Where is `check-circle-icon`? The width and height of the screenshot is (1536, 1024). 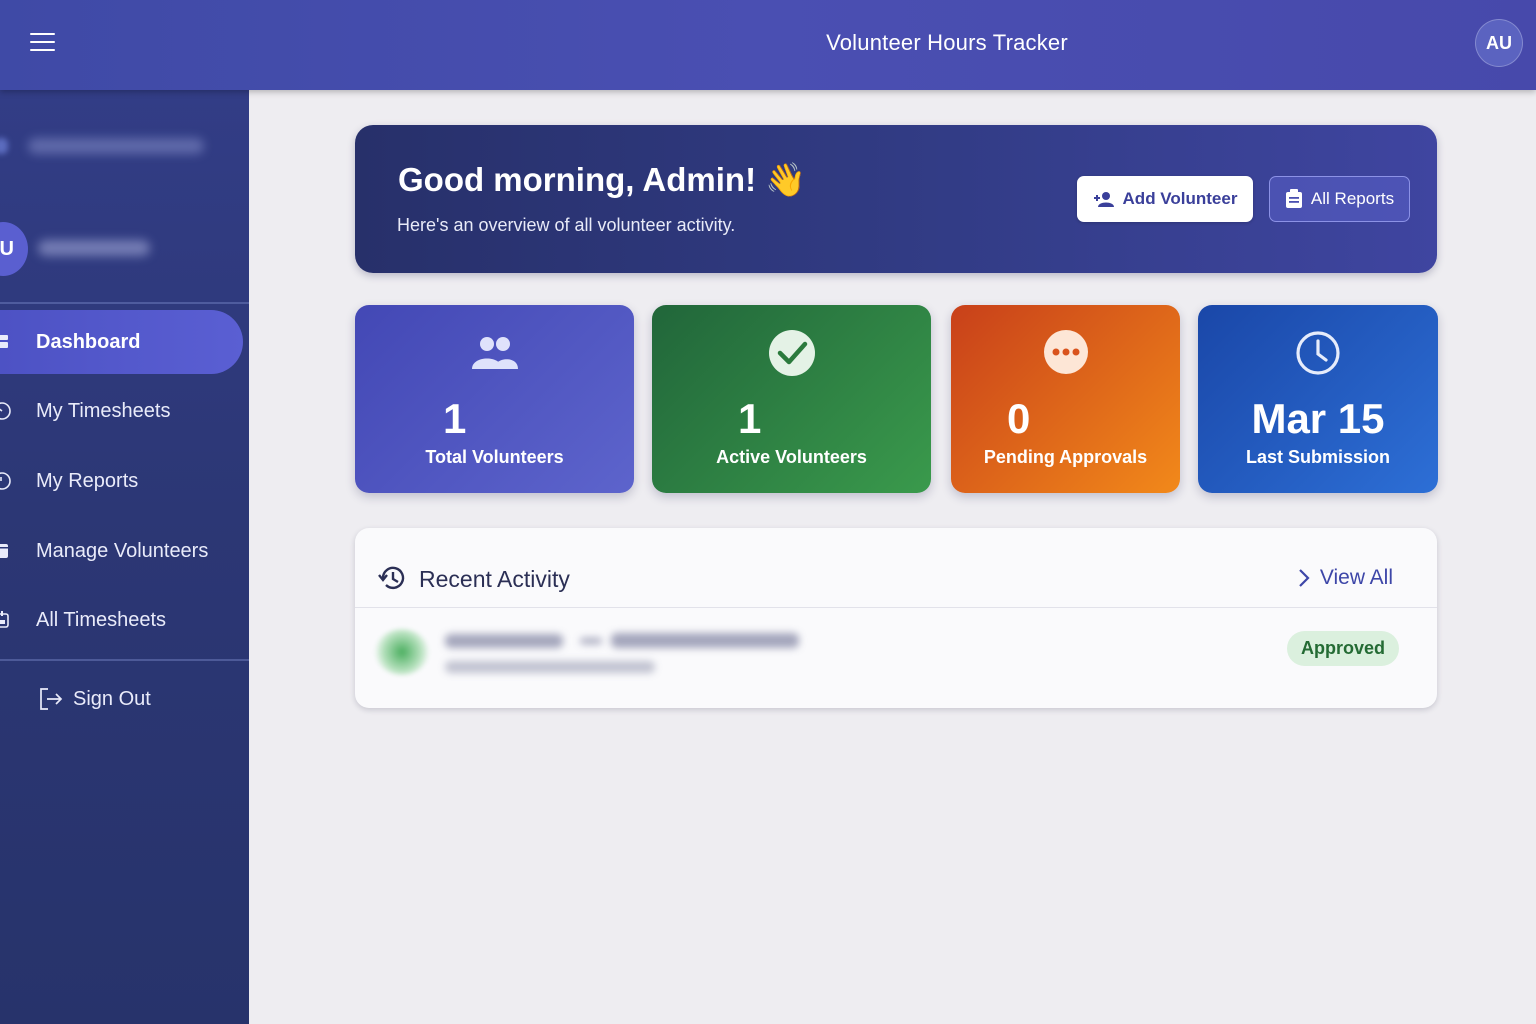
check-circle-icon is located at coordinates (791, 353).